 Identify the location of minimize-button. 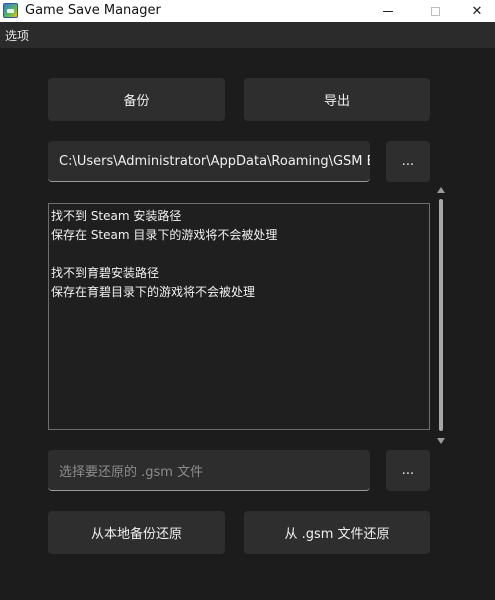
(388, 11).